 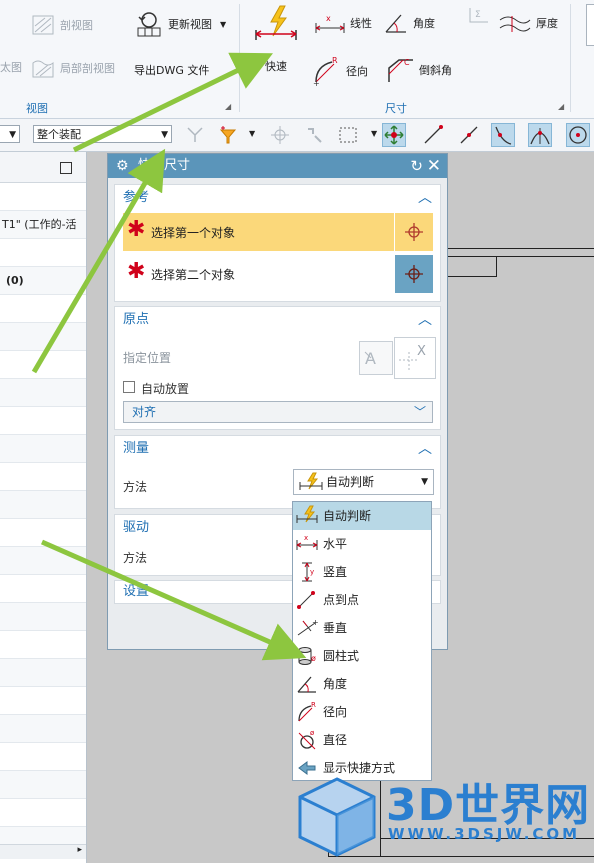 What do you see at coordinates (277, 198) in the screenshot?
I see `references-header: 参考 ︿` at bounding box center [277, 198].